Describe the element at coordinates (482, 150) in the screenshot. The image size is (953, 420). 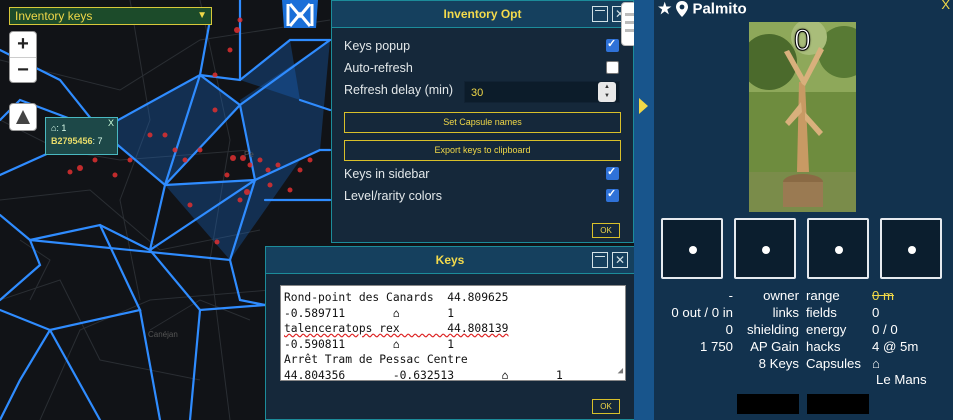
I see `export-keys-button: Export keys to clipboard` at that location.